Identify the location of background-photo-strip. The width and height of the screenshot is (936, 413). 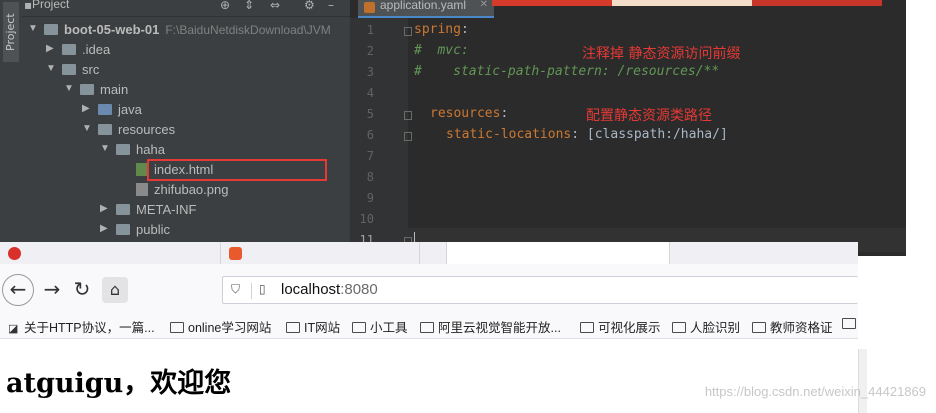
(687, 3).